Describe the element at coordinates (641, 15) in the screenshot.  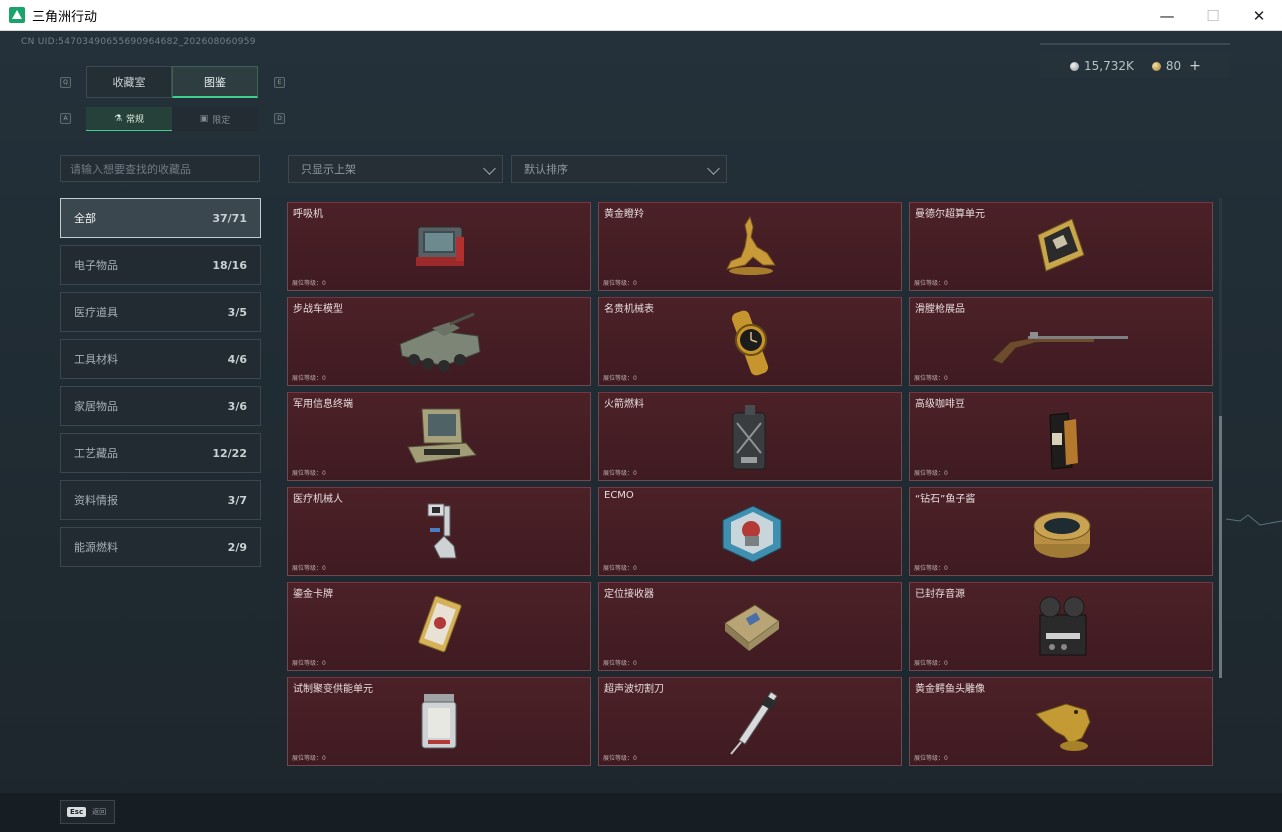
I see `window-titlebar: 三角洲行动 — ☐ ✕` at that location.